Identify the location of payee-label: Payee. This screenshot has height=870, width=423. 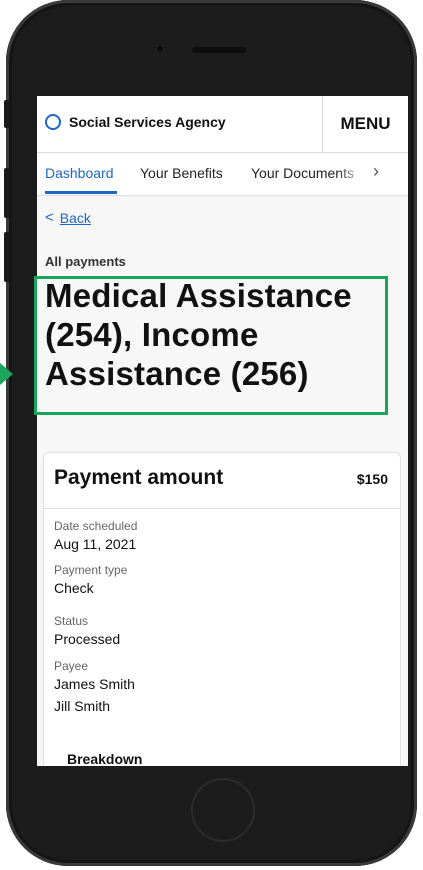
(71, 666).